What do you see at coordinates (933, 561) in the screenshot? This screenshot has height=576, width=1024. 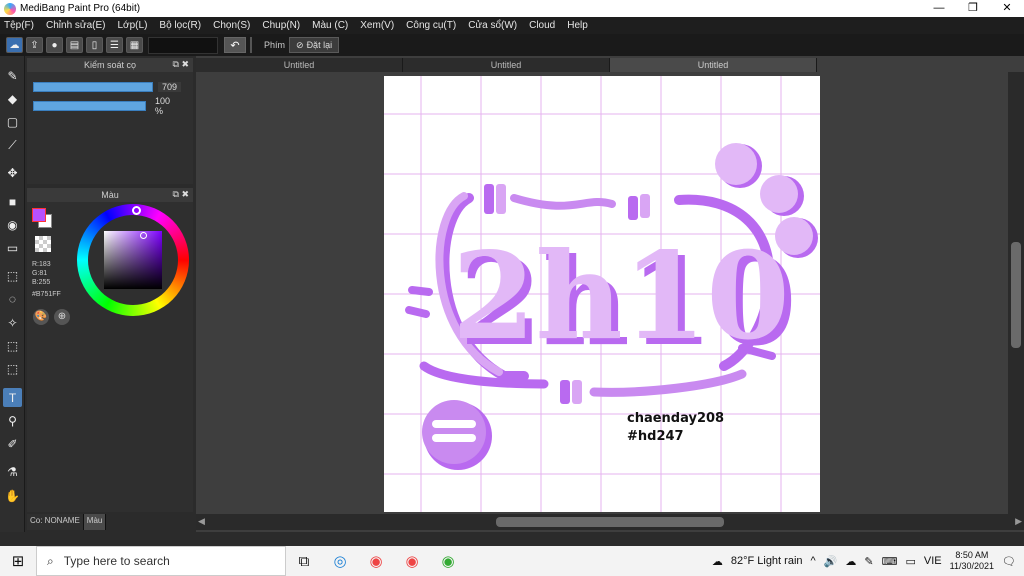 I see `language-indicator: VIE` at bounding box center [933, 561].